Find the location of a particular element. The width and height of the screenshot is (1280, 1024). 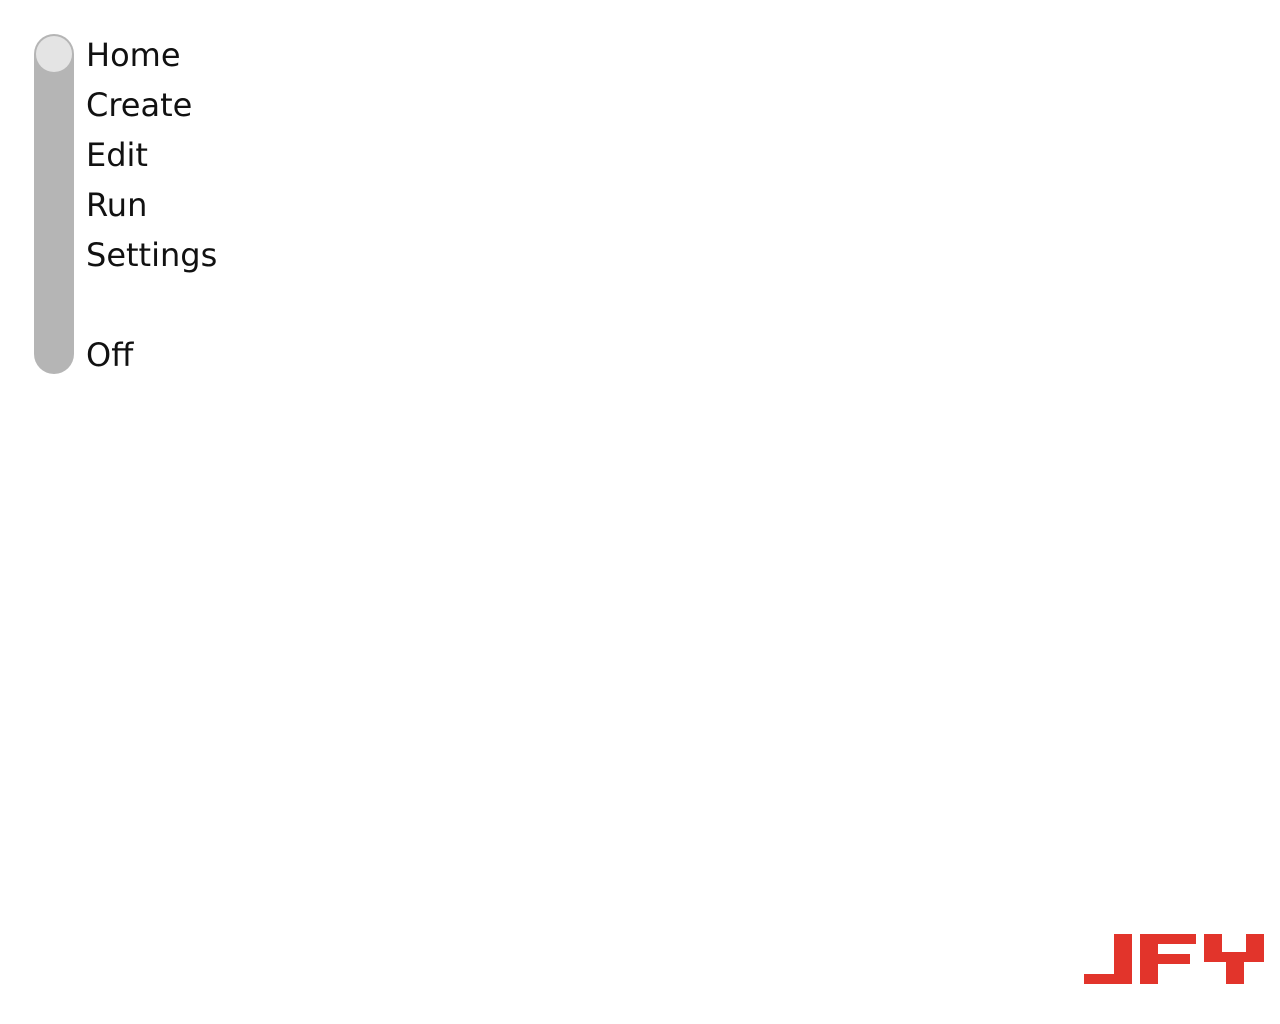

slider-track is located at coordinates (54, 204).